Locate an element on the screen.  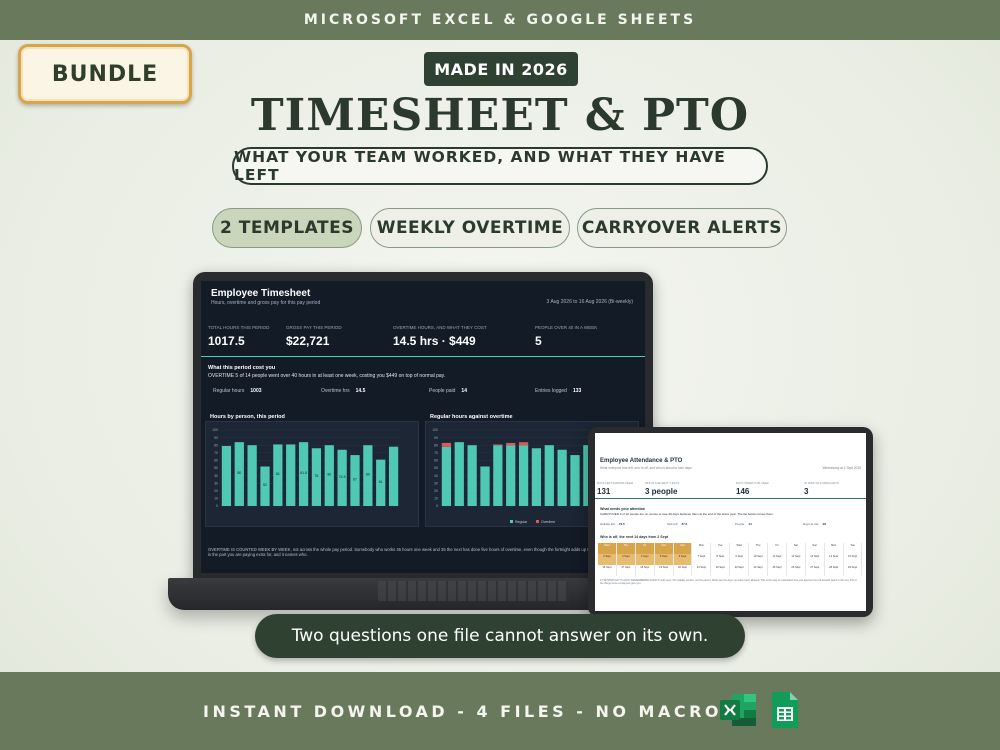
pto-kpi-off-soon: OFF IN THE NEXT 2 DAYS 3 people is located at coordinates (662, 488).